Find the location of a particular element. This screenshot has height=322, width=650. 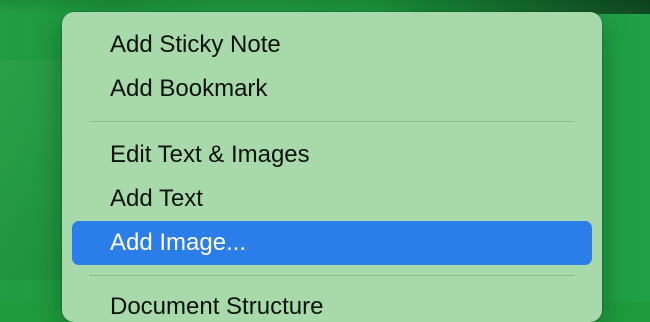

menu-item-edit-text-images: Edit Text & Images is located at coordinates (332, 155).